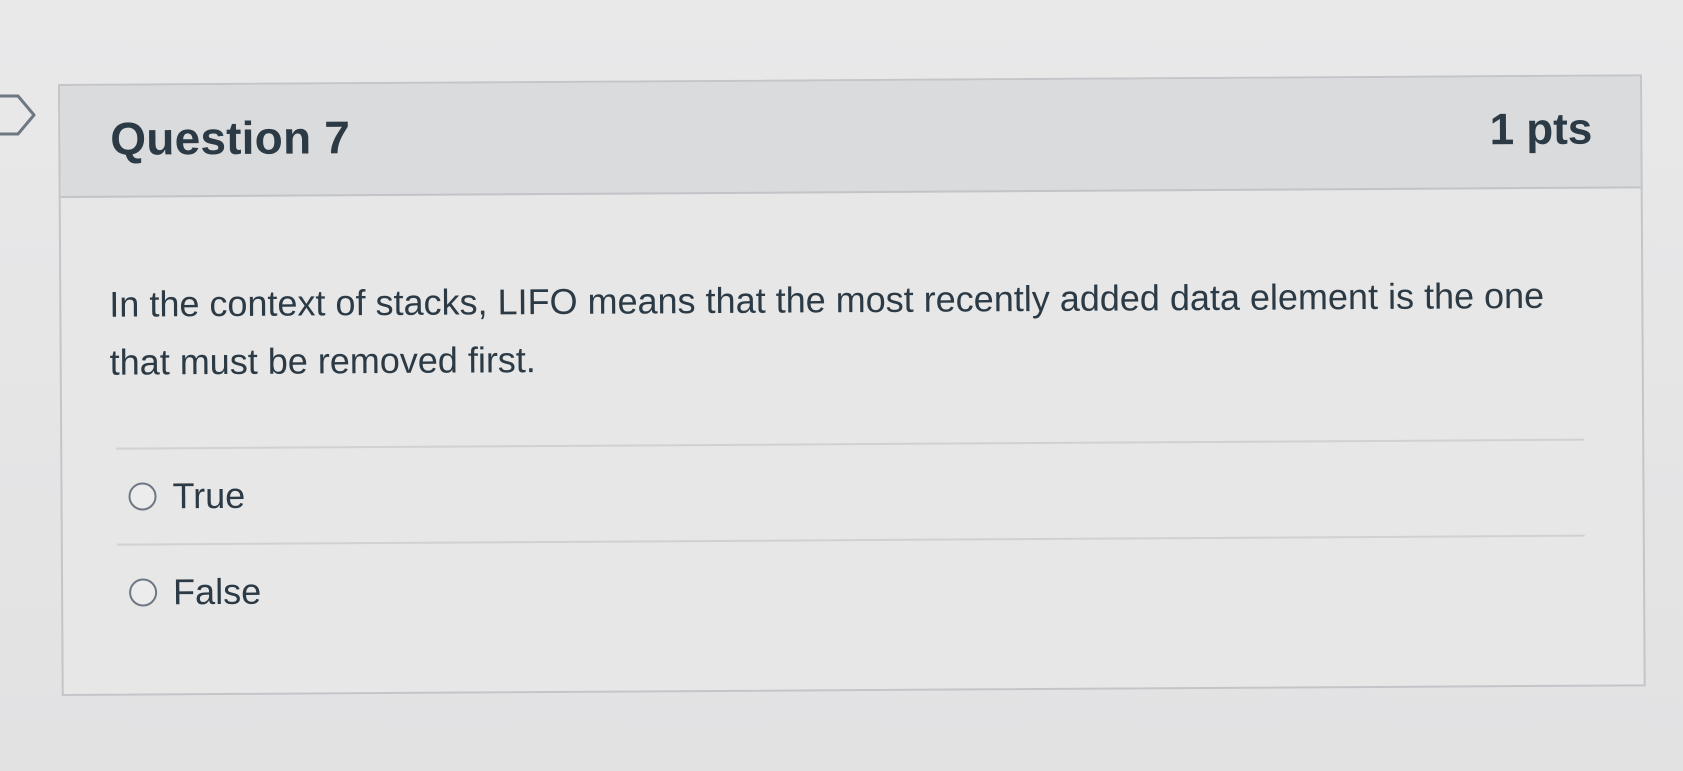  Describe the element at coordinates (850, 137) in the screenshot. I see `question-header: Question 7 1 pts` at that location.